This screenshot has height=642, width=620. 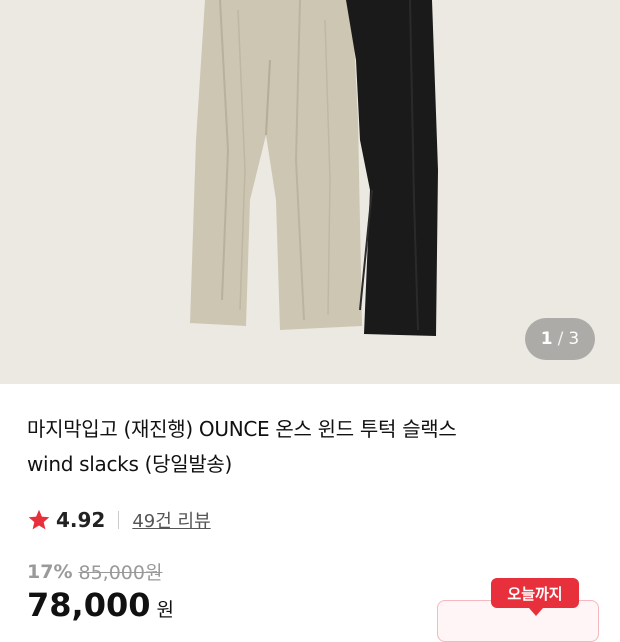 What do you see at coordinates (242, 429) in the screenshot?
I see `product-title-line1: 마지막입고 (재진행) OUNCE 온스 윈드 투턱 슬랙스` at bounding box center [242, 429].